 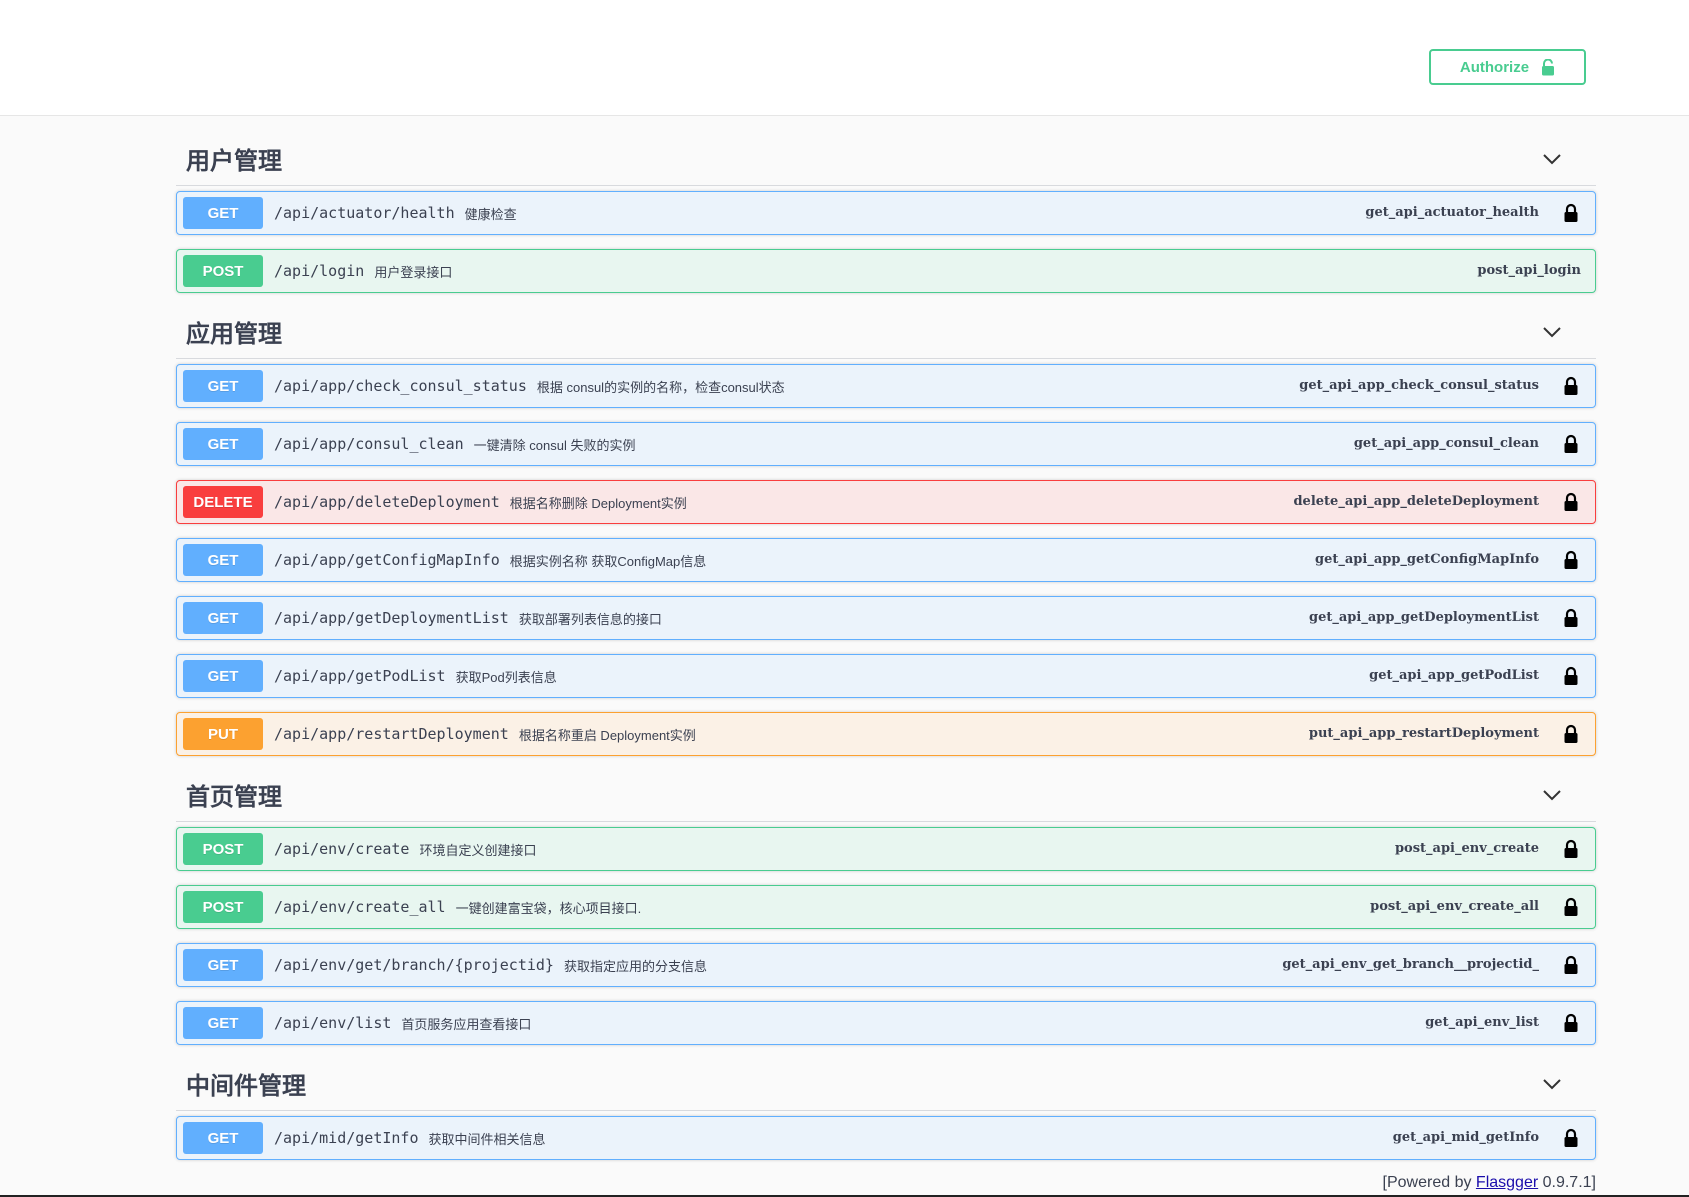 I want to click on section-title: 应用管理, so click(x=234, y=334).